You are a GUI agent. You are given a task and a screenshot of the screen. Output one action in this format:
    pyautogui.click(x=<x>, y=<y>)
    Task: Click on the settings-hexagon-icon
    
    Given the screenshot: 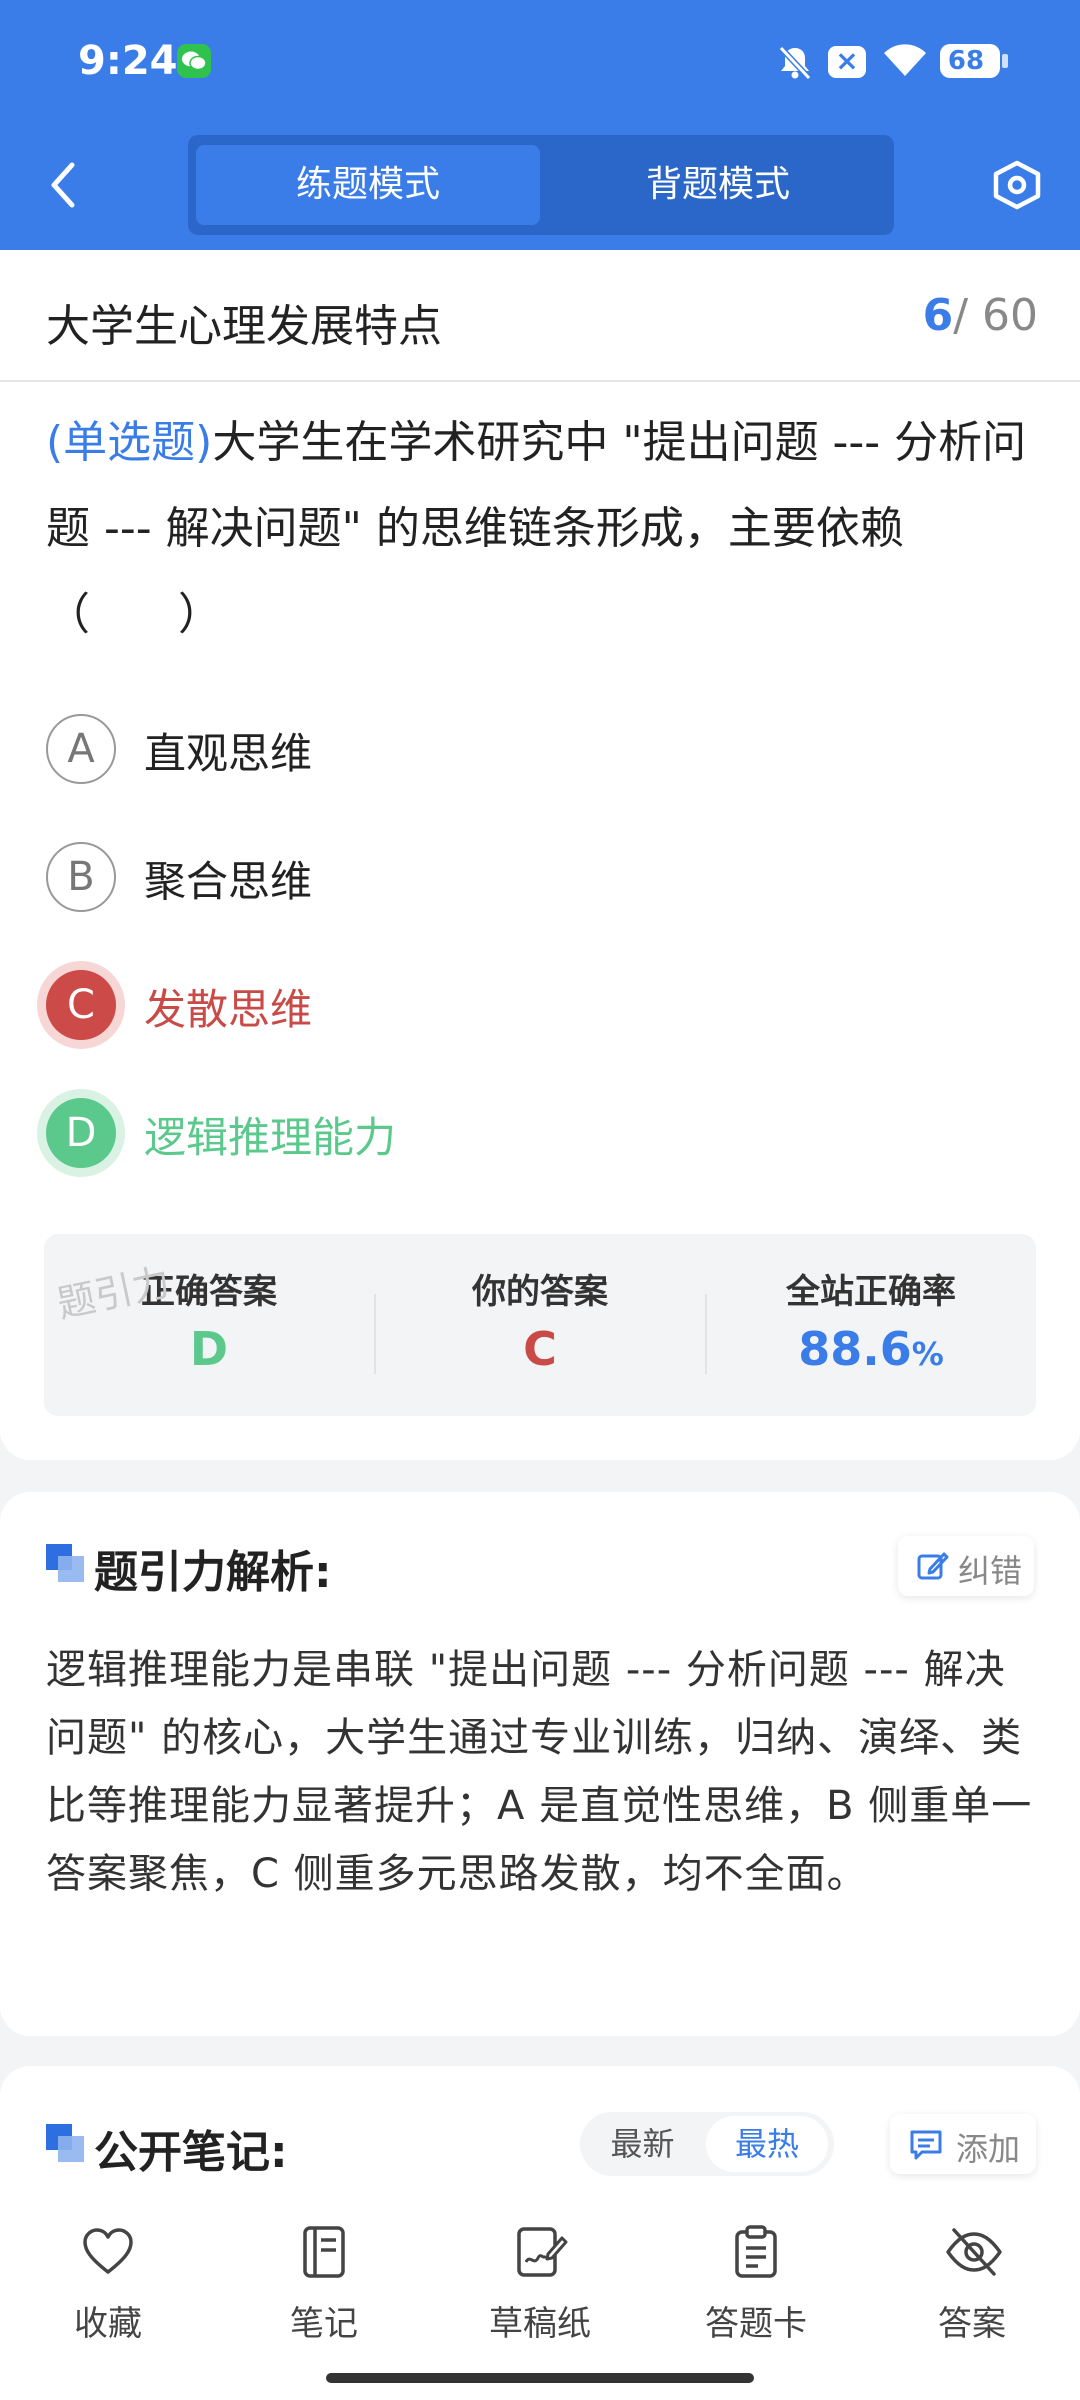 What is the action you would take?
    pyautogui.click(x=1015, y=185)
    